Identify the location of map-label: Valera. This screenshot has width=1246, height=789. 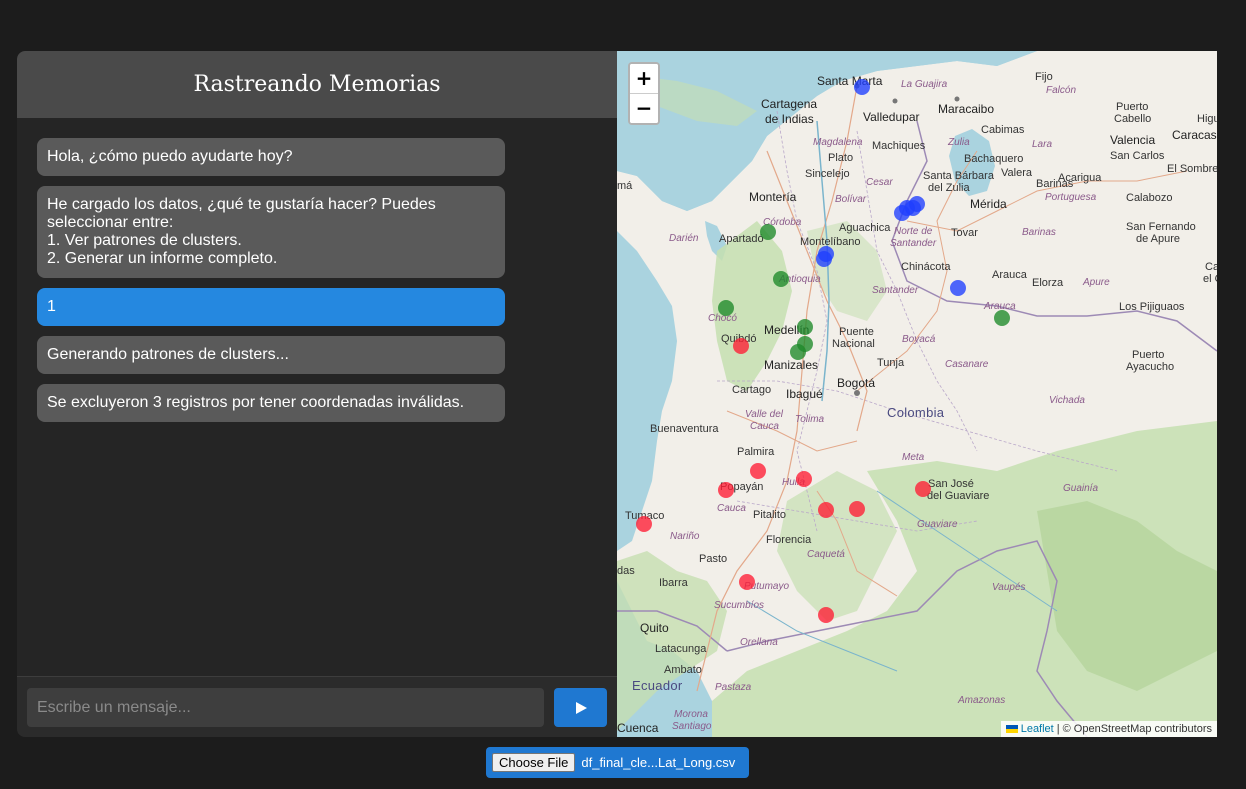
(1016, 173).